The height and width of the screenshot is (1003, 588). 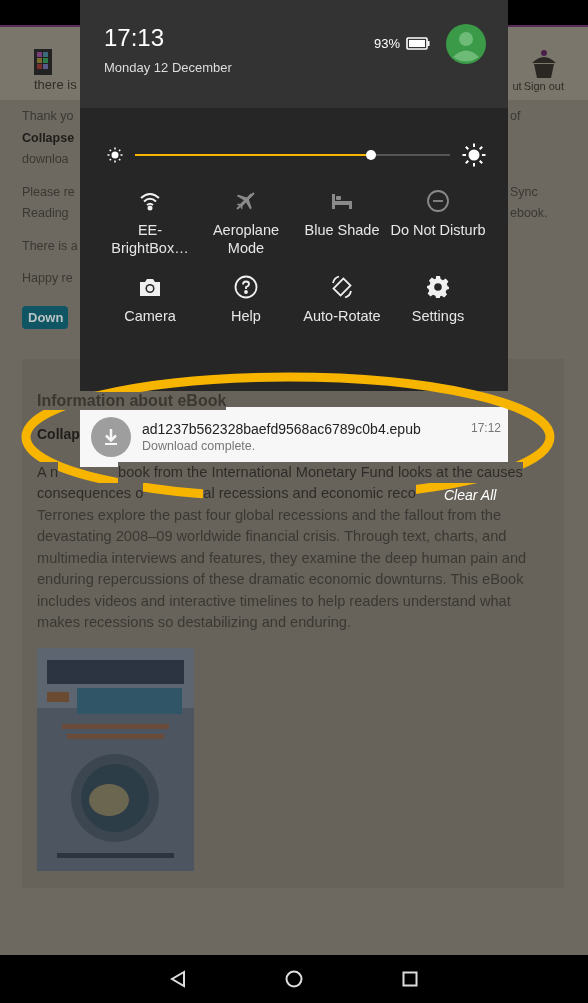 I want to click on battery-icon, so click(x=418, y=43).